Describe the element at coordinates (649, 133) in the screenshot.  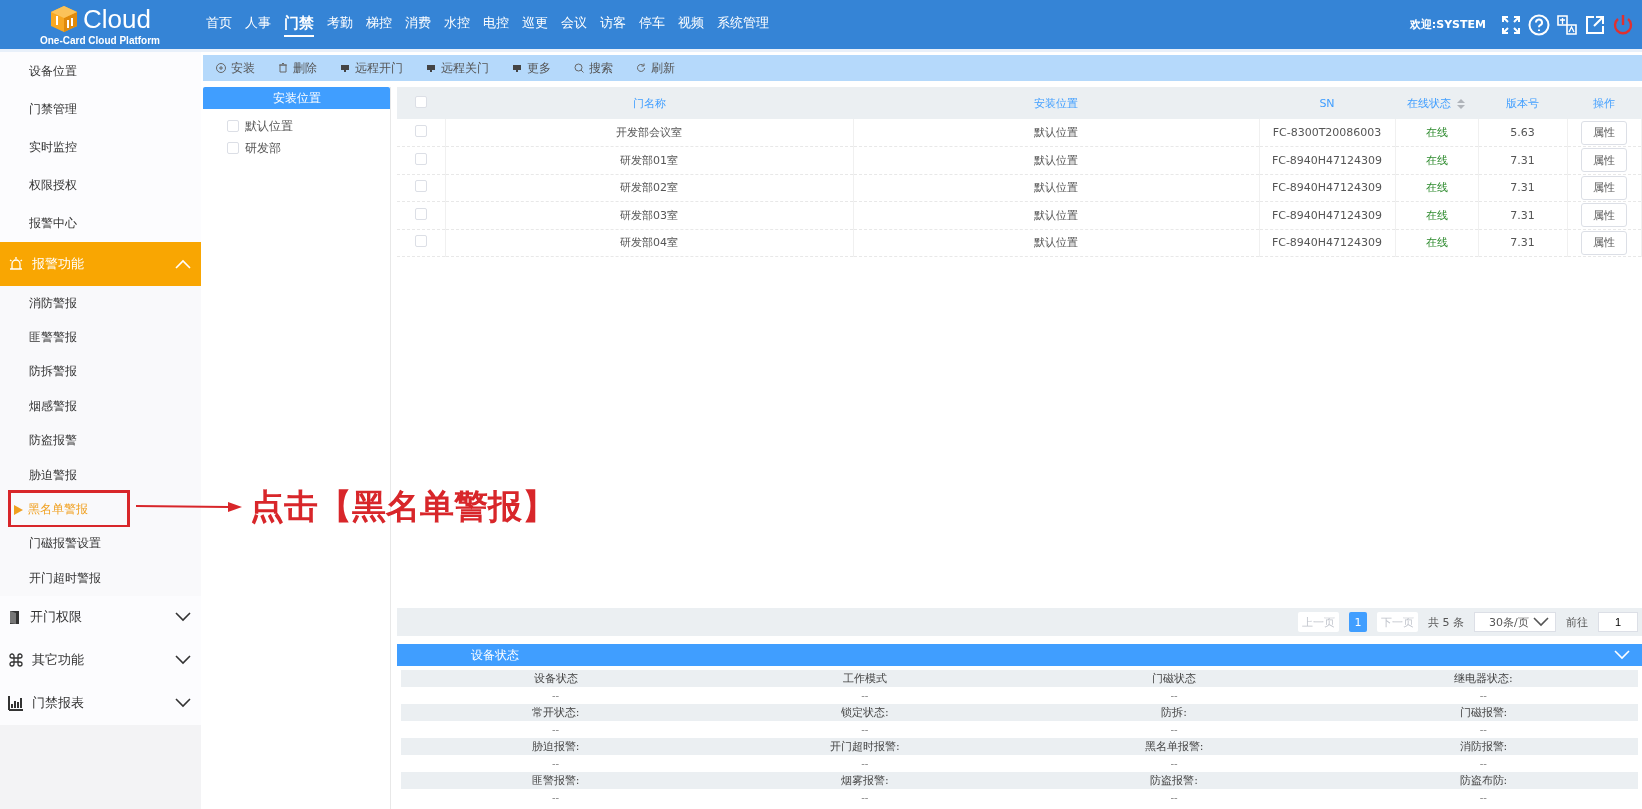
I see `table-cell: 开发部会议室` at that location.